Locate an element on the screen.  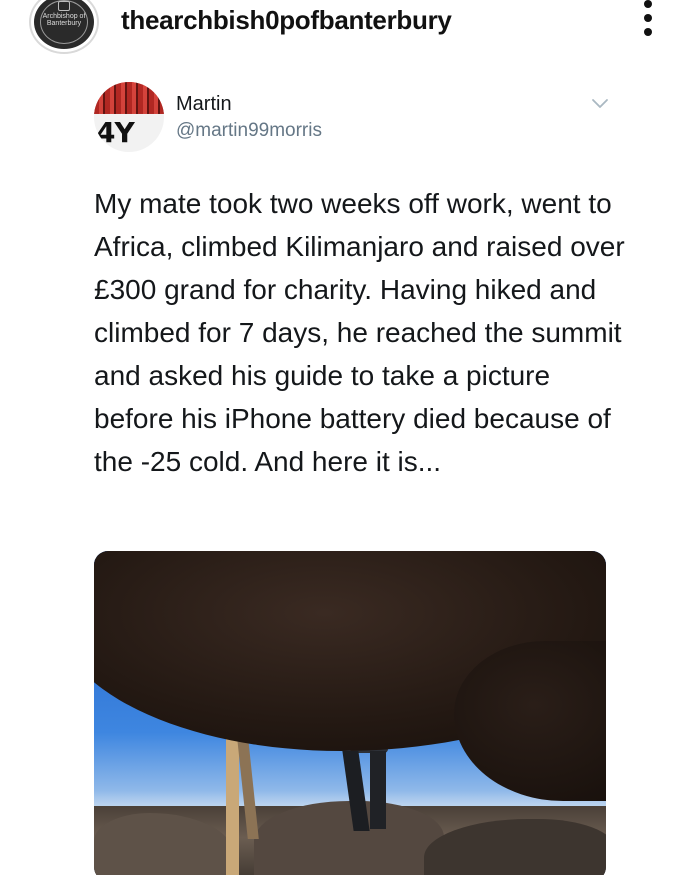
tweet-author-handle: @martin99morris is located at coordinates (249, 131).